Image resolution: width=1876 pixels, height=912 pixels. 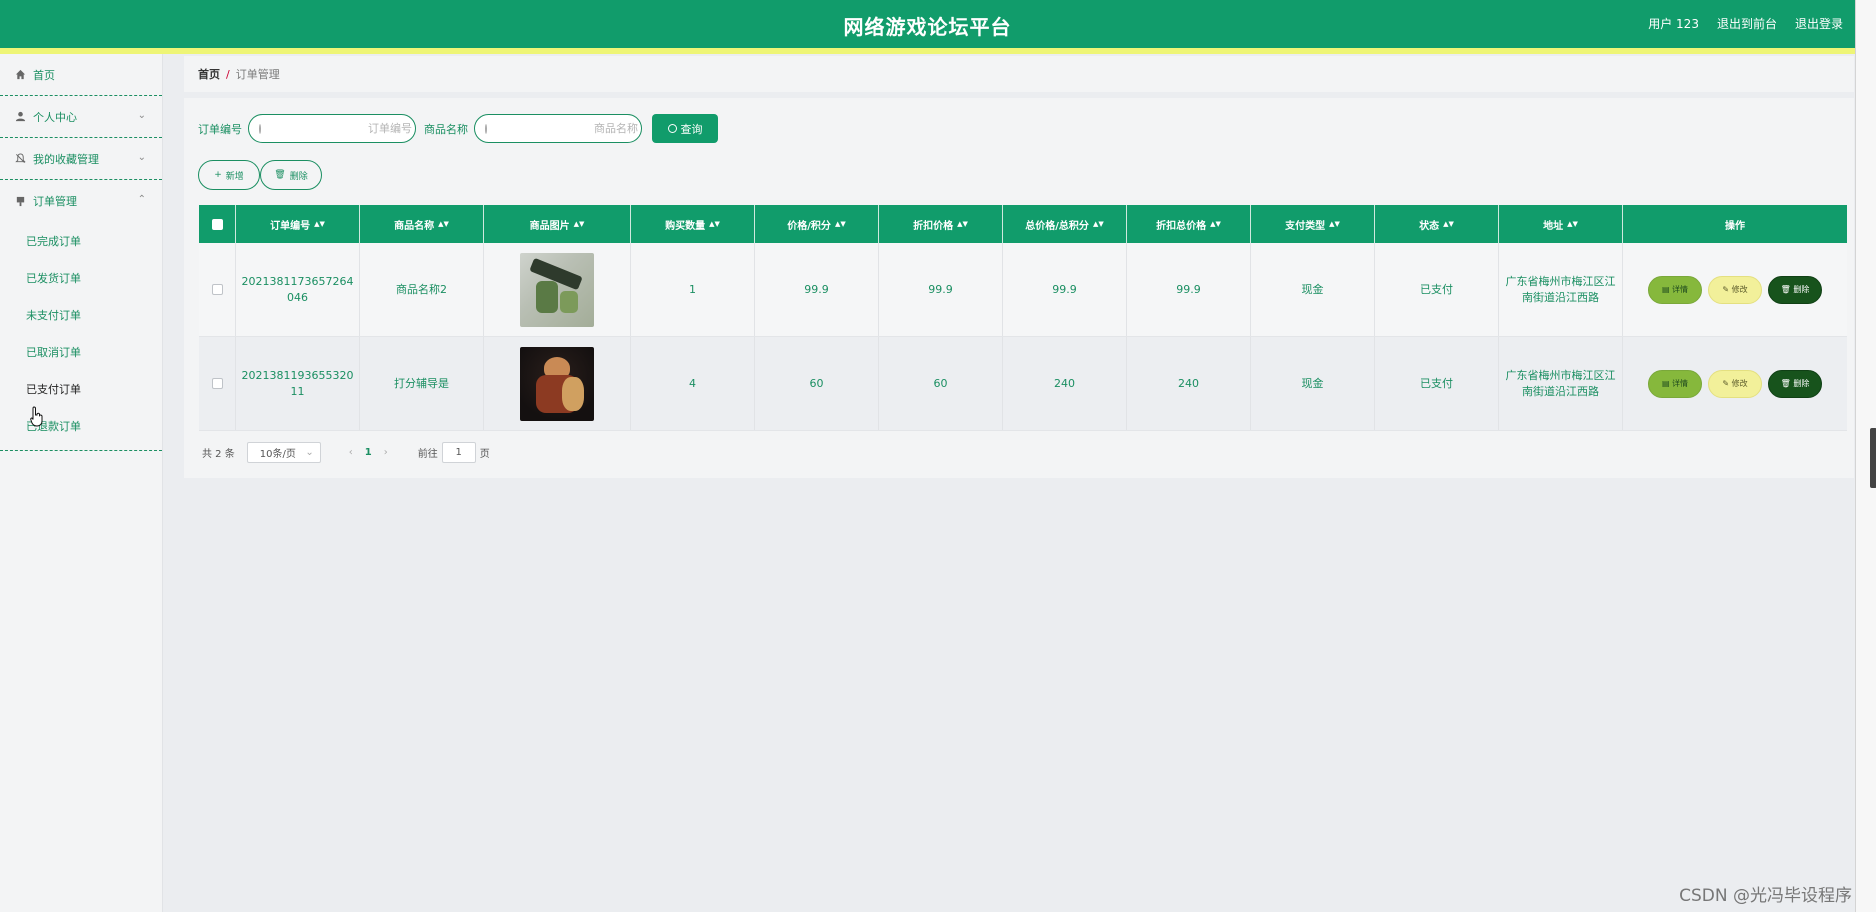 What do you see at coordinates (220, 129) in the screenshot?
I see `order-no-label: 订单编号` at bounding box center [220, 129].